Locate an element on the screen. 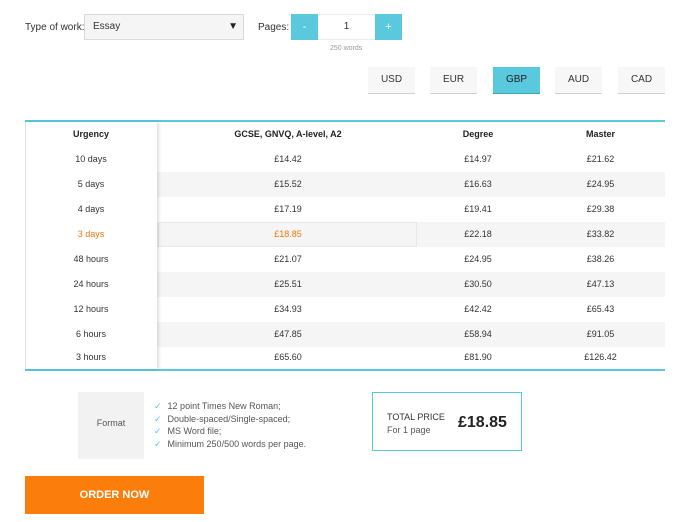 Image resolution: width=700 pixels, height=522 pixels. urgency-cell: 3 days is located at coordinates (91, 234).